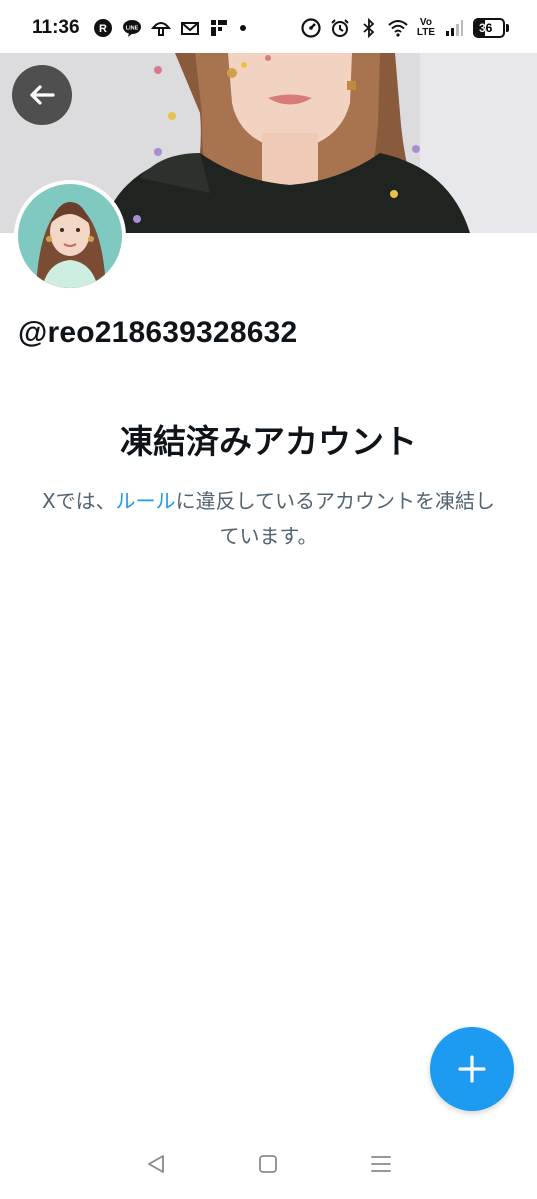 The height and width of the screenshot is (1199, 537). Describe the element at coordinates (369, 28) in the screenshot. I see `bluetooth-icon` at that location.